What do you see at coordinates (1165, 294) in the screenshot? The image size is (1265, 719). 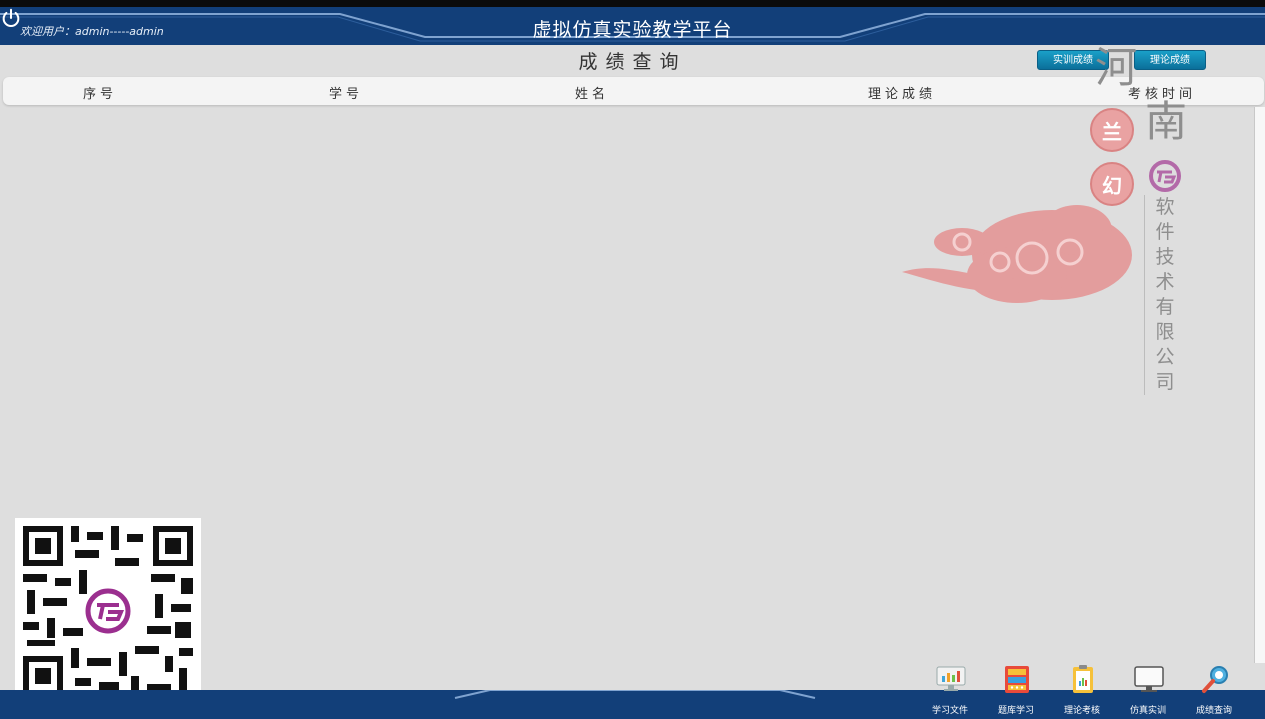 I see `company-name: 软 件 技 术 有 限 公 司` at bounding box center [1165, 294].